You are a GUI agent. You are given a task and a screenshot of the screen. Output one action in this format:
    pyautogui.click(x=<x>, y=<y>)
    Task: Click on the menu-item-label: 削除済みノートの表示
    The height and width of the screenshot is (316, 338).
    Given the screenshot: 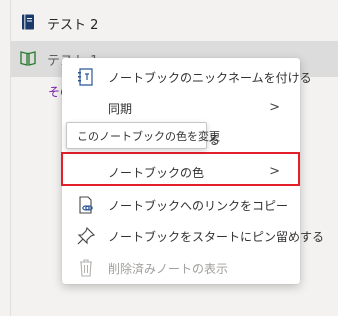 What is the action you would take?
    pyautogui.click(x=168, y=269)
    